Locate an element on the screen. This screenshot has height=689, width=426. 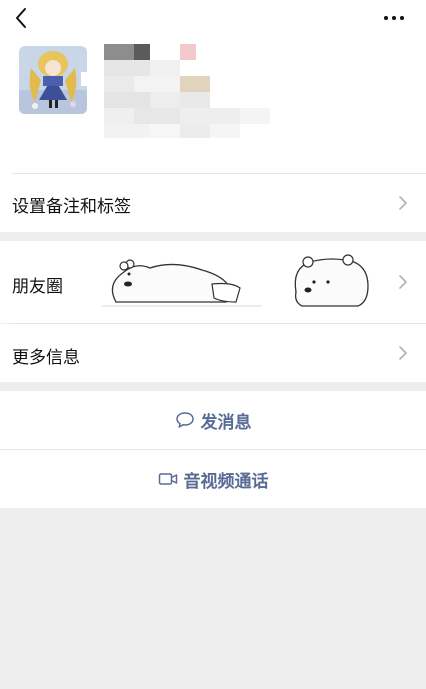
send-message-button: 发消息 is located at coordinates (213, 420).